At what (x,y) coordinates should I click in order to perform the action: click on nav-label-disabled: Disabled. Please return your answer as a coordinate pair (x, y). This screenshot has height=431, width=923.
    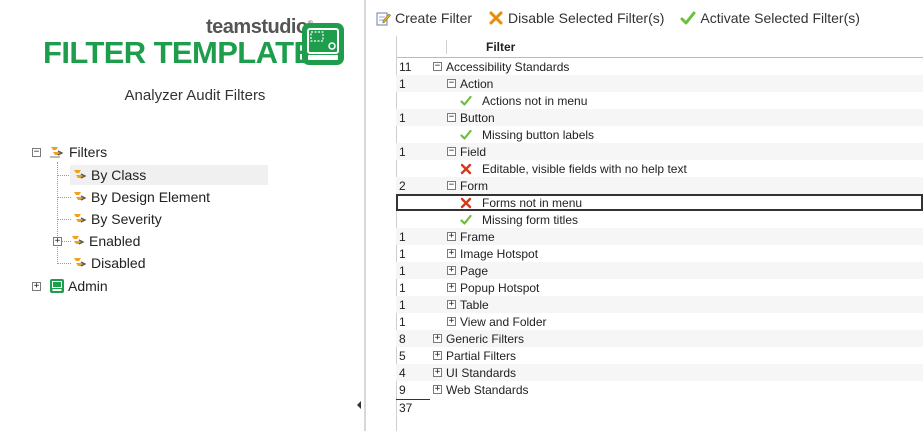
    Looking at the image, I should click on (118, 263).